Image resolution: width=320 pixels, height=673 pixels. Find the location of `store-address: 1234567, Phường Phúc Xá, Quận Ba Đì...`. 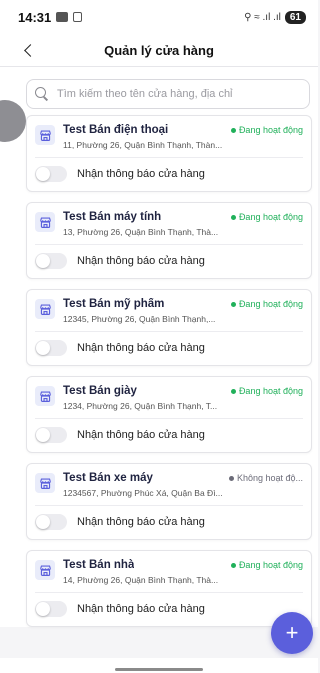

store-address: 1234567, Phường Phúc Xá, Quận Ba Đì... is located at coordinates (143, 493).